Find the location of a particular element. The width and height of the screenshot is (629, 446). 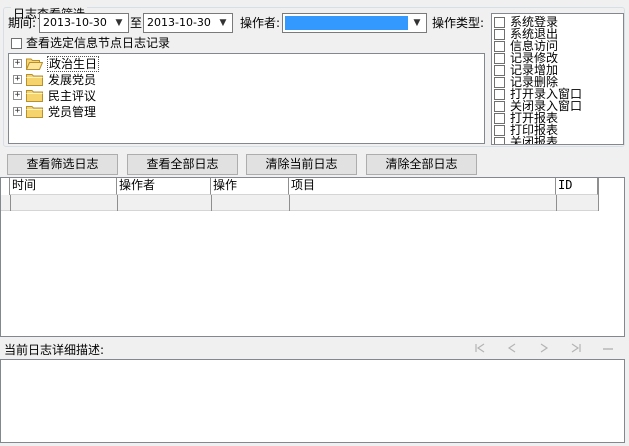

date-to-picker: 2013-10-30 ▼ is located at coordinates (188, 23).